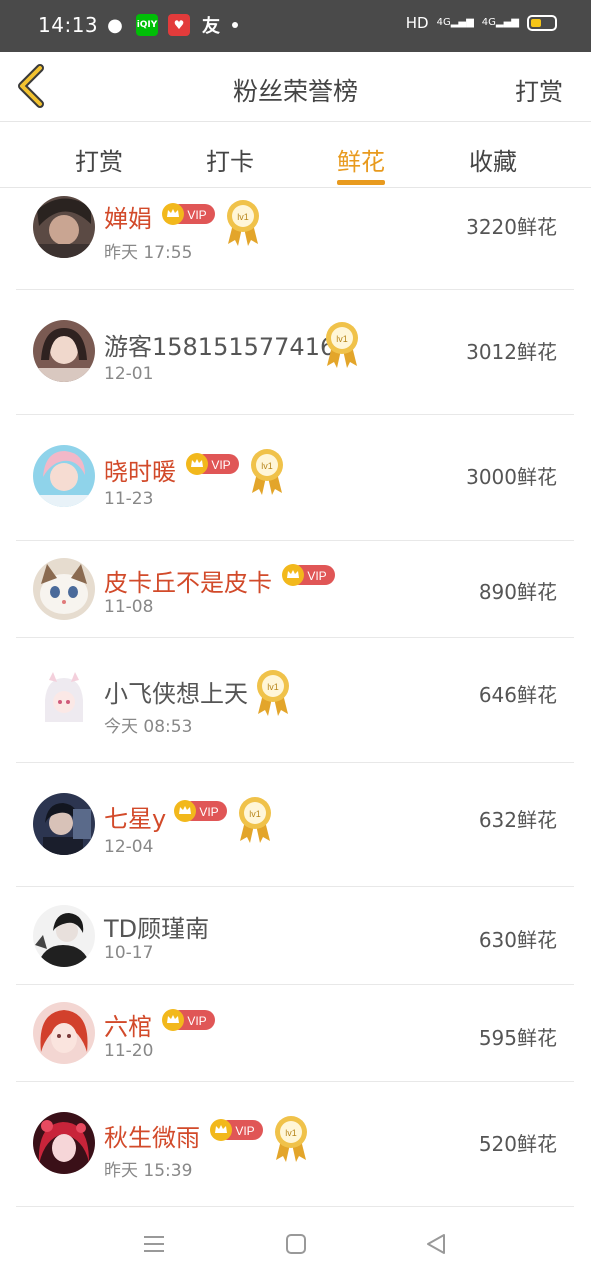 The width and height of the screenshot is (591, 1280). I want to click on list-item: 小飞侠想上天 lv1 今天 08:53 646鲜花, so click(295, 700).